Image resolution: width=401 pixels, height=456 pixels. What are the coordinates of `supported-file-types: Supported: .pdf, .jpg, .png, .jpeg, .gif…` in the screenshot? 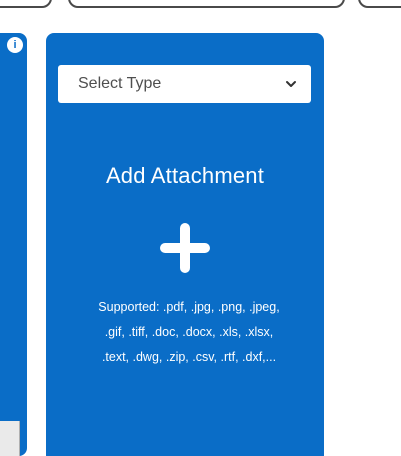 It's located at (189, 332).